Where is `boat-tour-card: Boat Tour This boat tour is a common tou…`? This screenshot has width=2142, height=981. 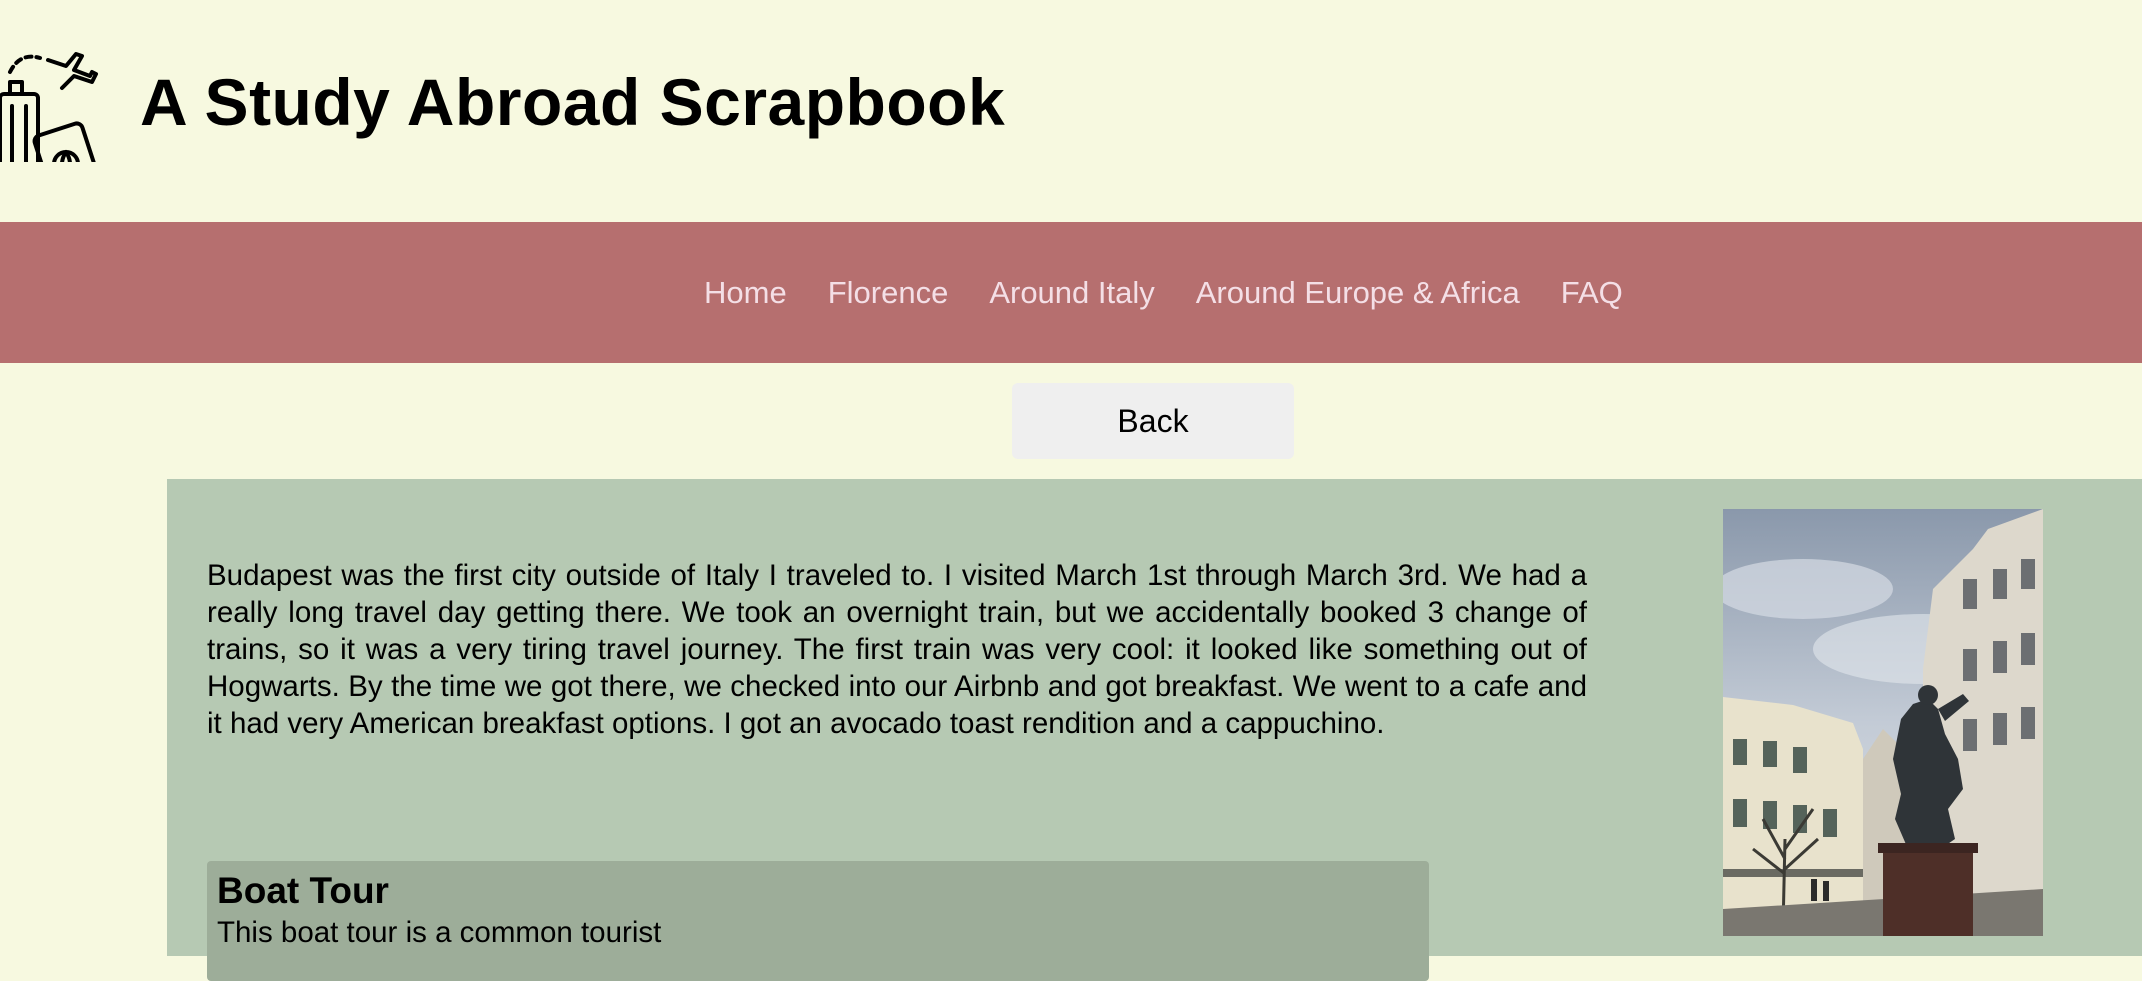 boat-tour-card: Boat Tour This boat tour is a common tou… is located at coordinates (818, 921).